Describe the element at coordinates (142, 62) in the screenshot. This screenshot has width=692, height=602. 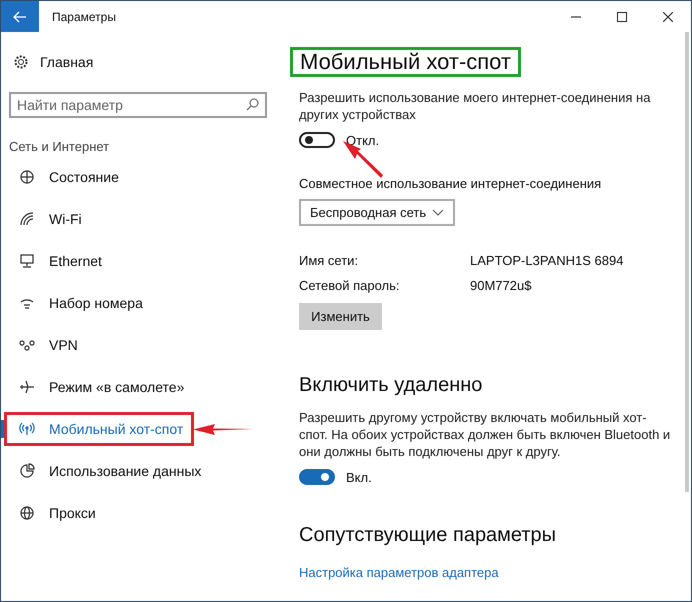
I see `home-link: Главная` at that location.